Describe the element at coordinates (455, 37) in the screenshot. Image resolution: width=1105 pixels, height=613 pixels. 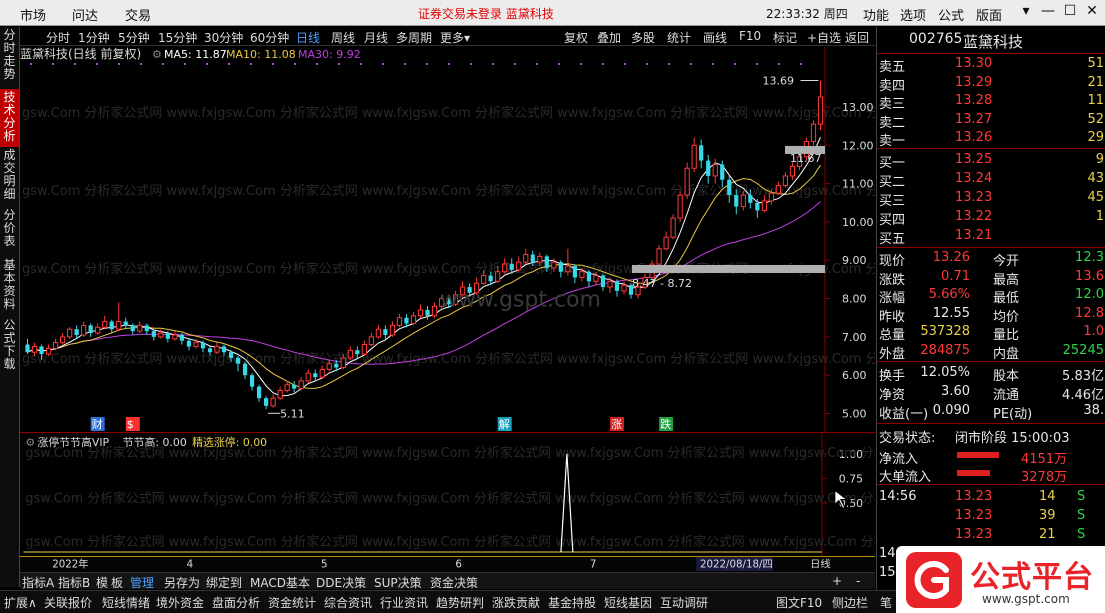
I see `period-more: 更多▾` at that location.